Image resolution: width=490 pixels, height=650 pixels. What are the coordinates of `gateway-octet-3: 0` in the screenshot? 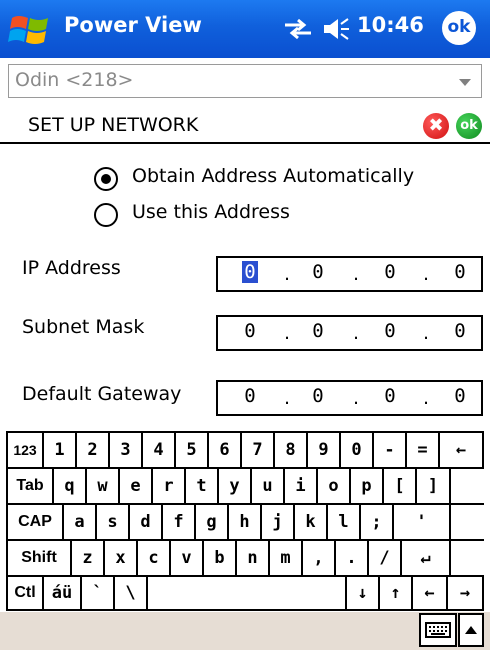 It's located at (390, 396).